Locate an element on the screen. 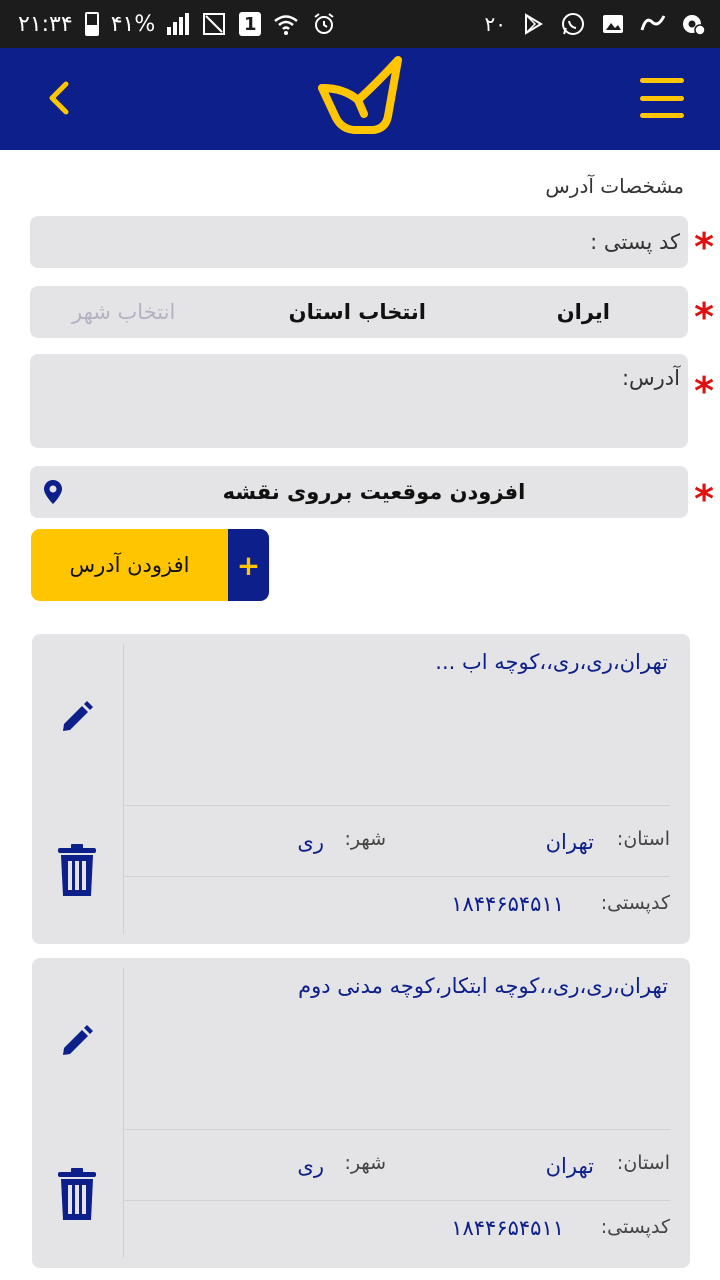 The height and width of the screenshot is (1280, 720). add-address-label: افزودن آدرس is located at coordinates (129, 565).